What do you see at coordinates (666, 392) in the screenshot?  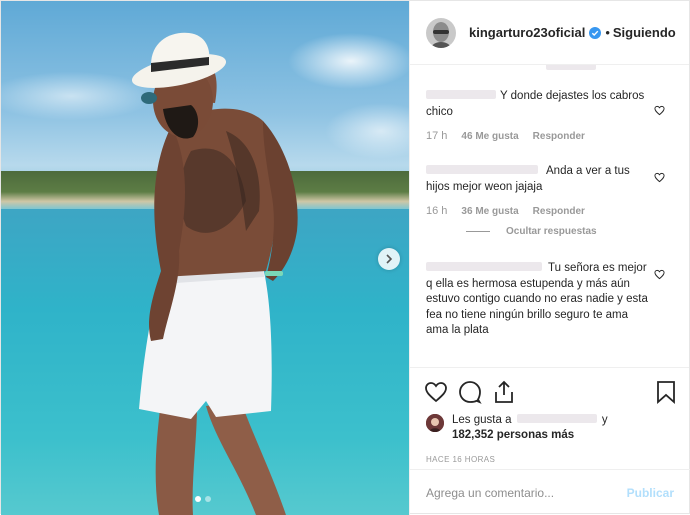 I see `bookmark-icon` at bounding box center [666, 392].